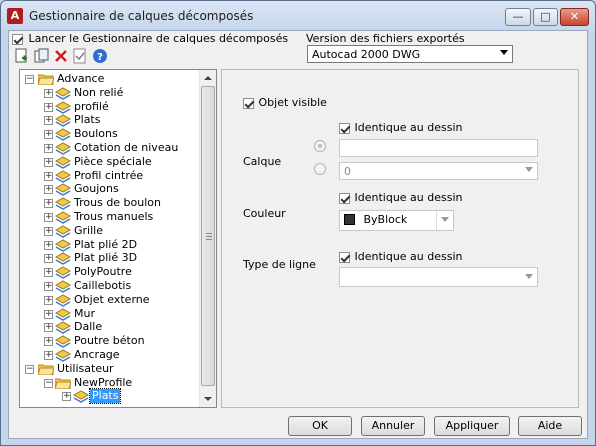 The height and width of the screenshot is (446, 596). What do you see at coordinates (42, 56) in the screenshot?
I see `copy-icon` at bounding box center [42, 56].